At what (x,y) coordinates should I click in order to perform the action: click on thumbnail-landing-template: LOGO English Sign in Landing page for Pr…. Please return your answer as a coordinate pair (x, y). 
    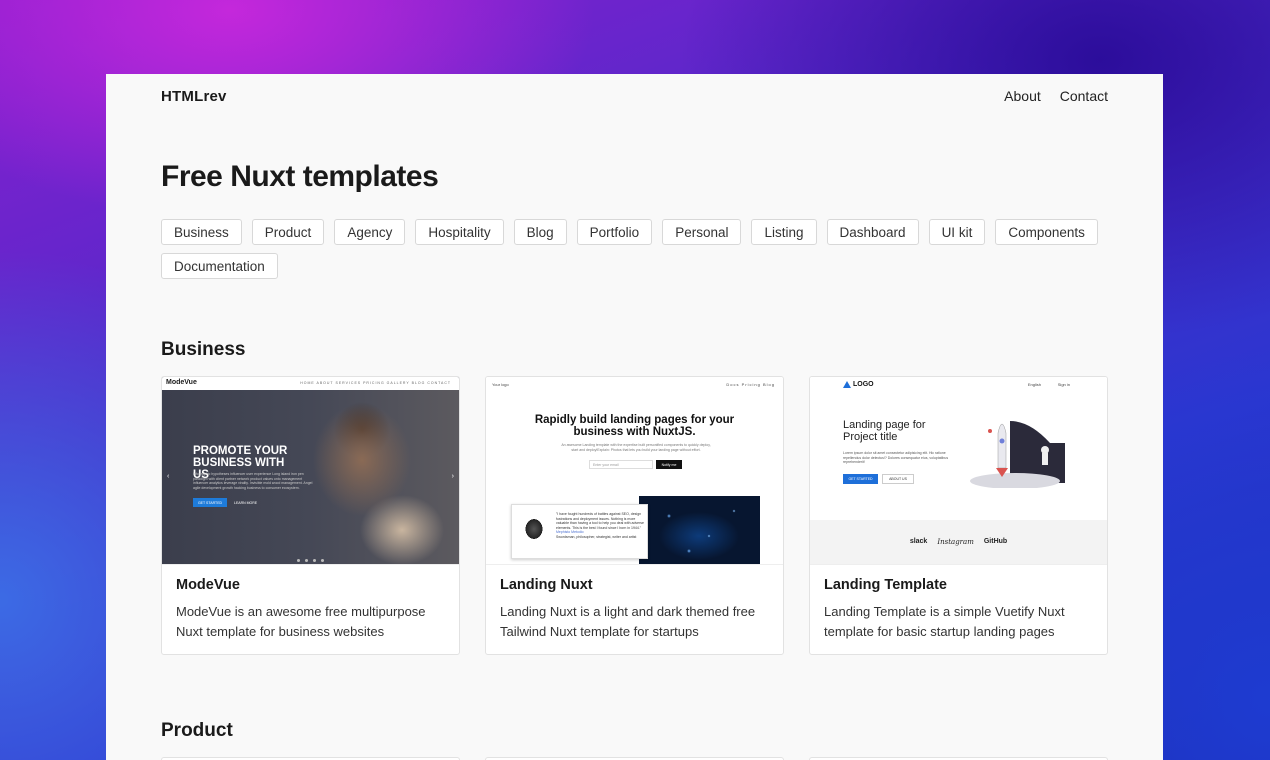
    Looking at the image, I should click on (958, 471).